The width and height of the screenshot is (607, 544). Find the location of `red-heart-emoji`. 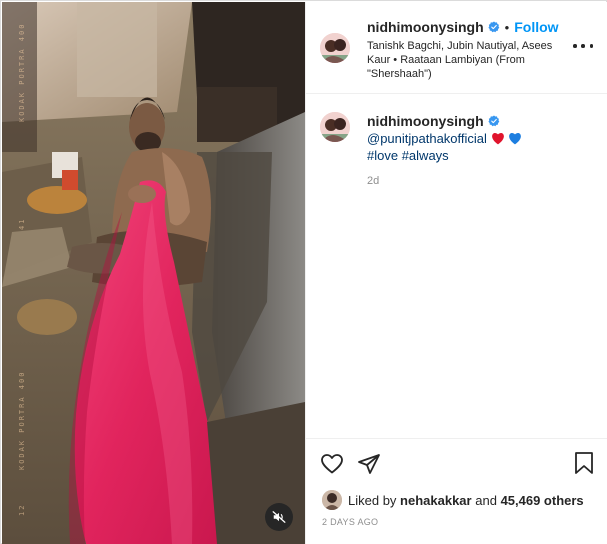

red-heart-emoji is located at coordinates (497, 138).